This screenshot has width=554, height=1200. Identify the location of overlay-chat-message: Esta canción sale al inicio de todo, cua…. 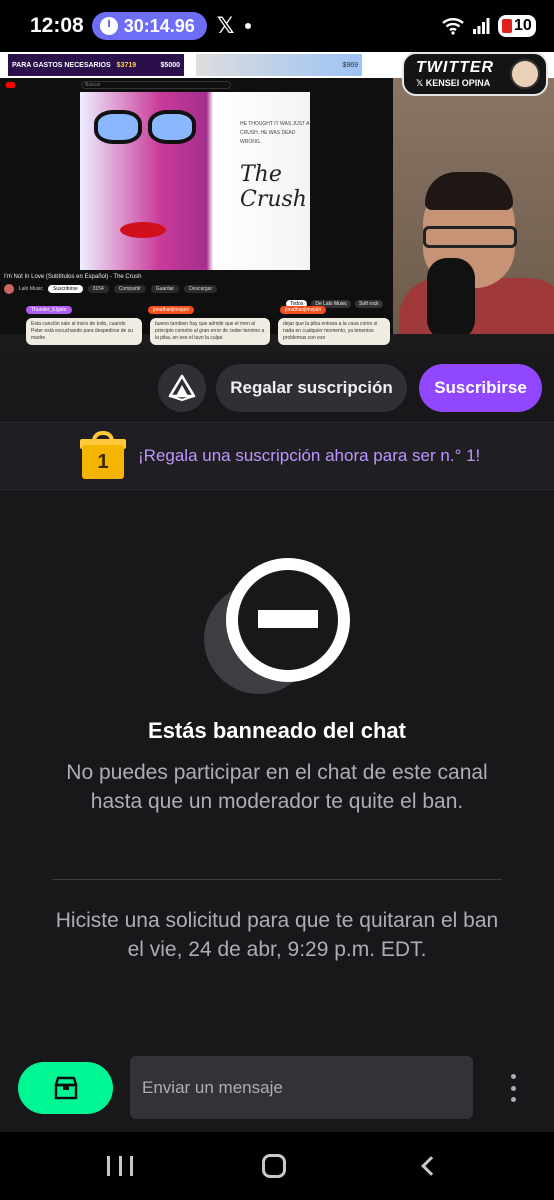
(84, 331).